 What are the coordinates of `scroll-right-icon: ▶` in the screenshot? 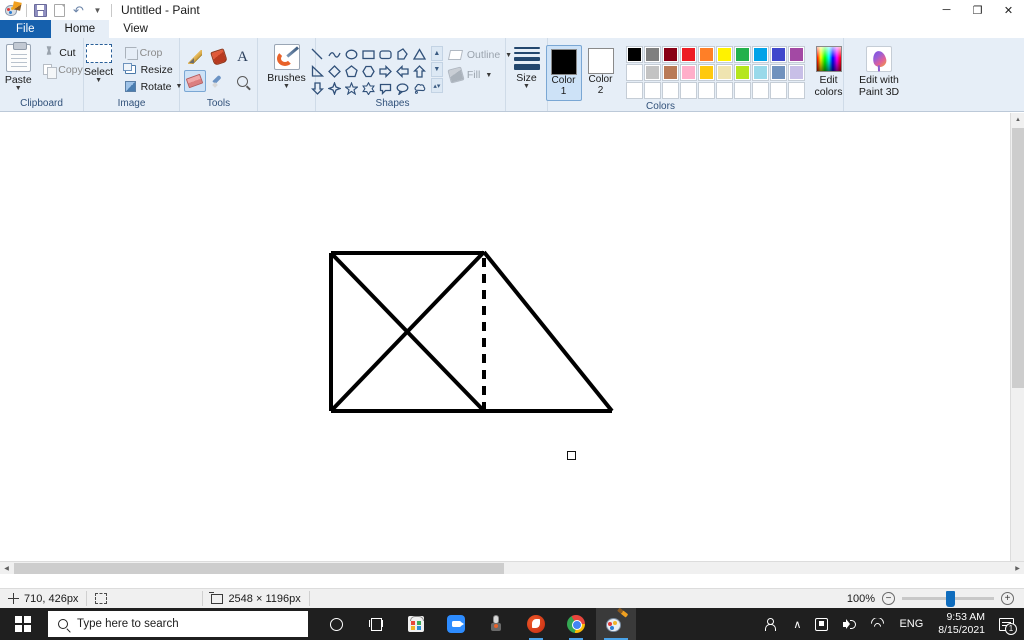 It's located at (1017, 568).